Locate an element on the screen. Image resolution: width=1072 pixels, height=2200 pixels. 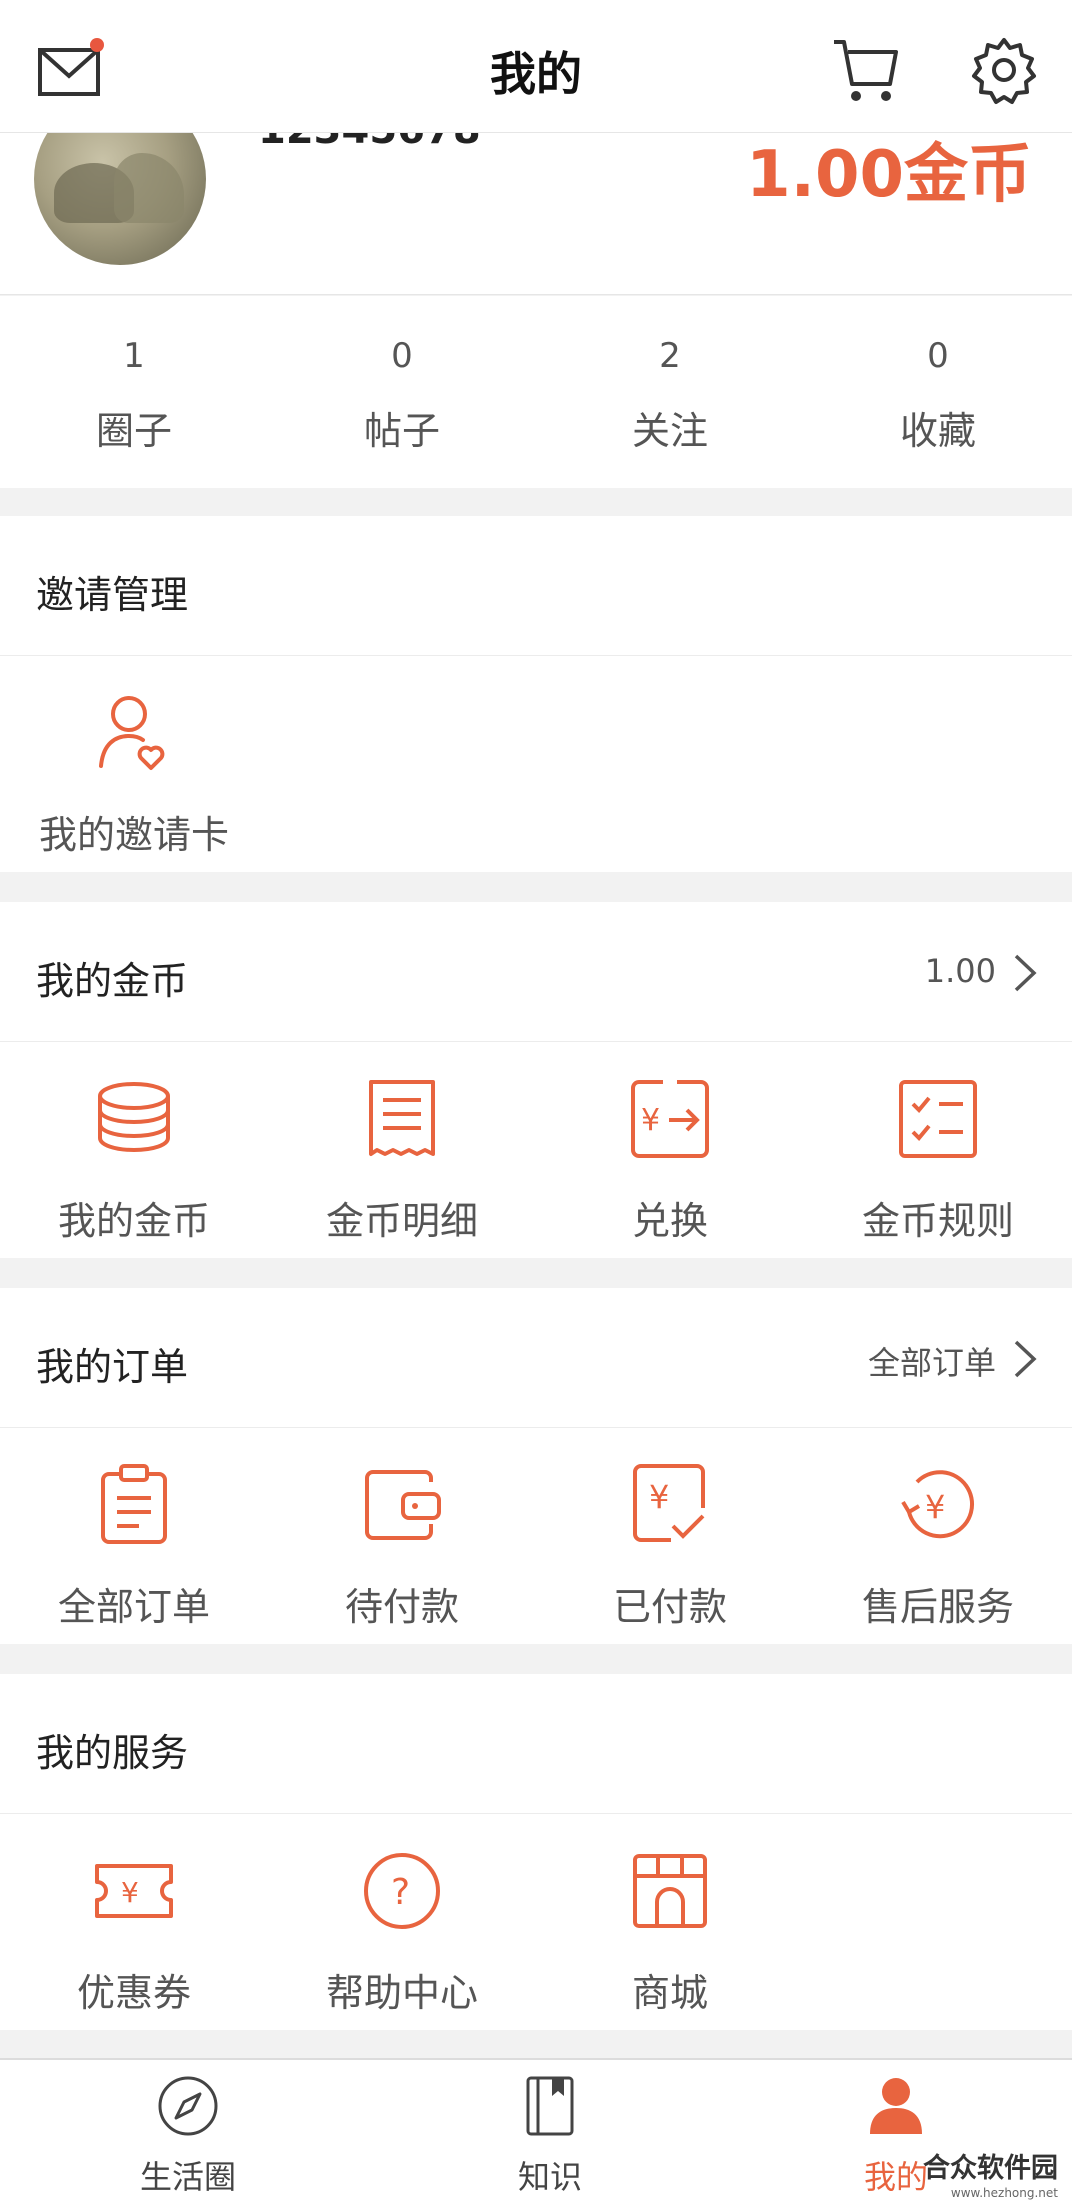
coupon-icon: ¥ is located at coordinates (134, 1891).